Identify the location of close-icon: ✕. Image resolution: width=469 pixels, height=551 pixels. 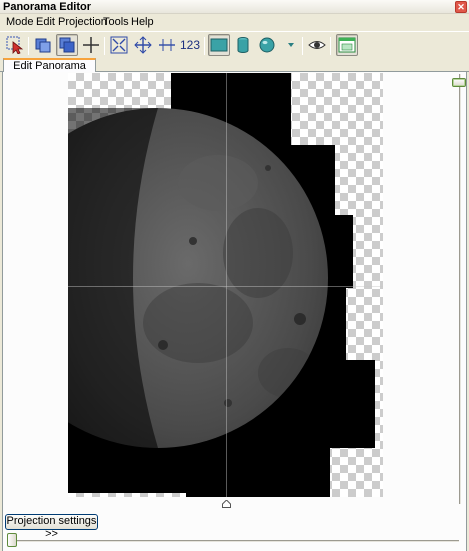
(461, 7).